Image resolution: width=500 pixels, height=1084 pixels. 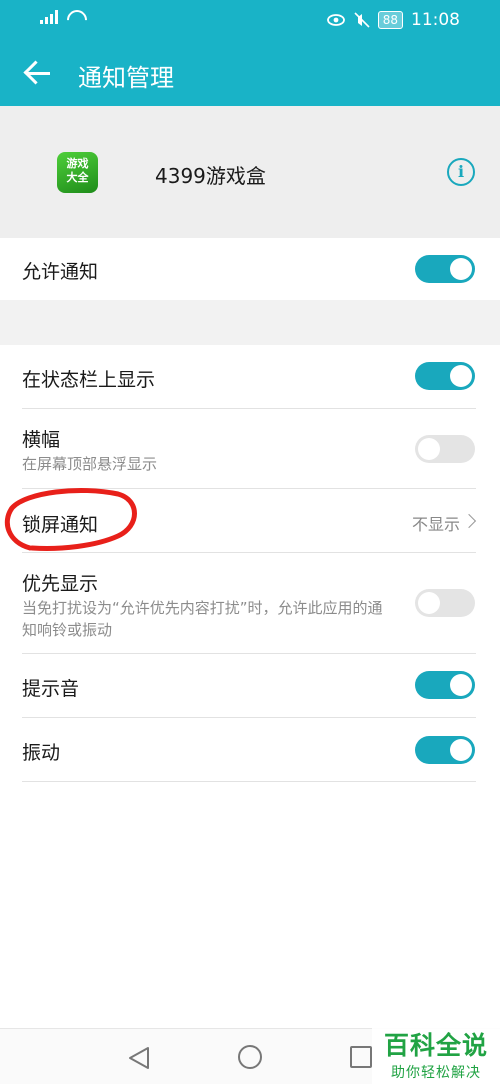 I want to click on allow-notifications-row: 允许通知, so click(x=250, y=269).